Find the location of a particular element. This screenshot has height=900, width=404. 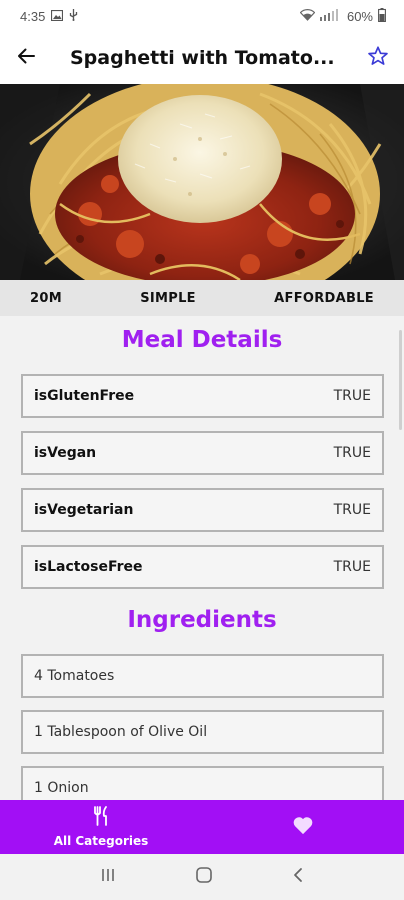

star-outline-icon is located at coordinates (378, 58).